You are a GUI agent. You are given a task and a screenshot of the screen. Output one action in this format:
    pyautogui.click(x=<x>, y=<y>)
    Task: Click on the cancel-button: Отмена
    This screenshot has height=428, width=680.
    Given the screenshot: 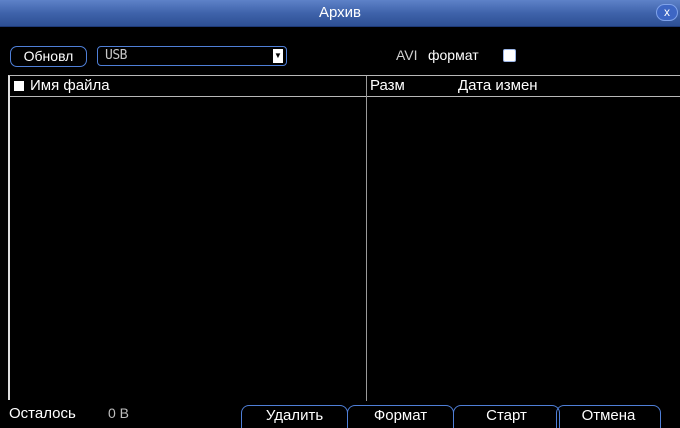 What is the action you would take?
    pyautogui.click(x=608, y=416)
    